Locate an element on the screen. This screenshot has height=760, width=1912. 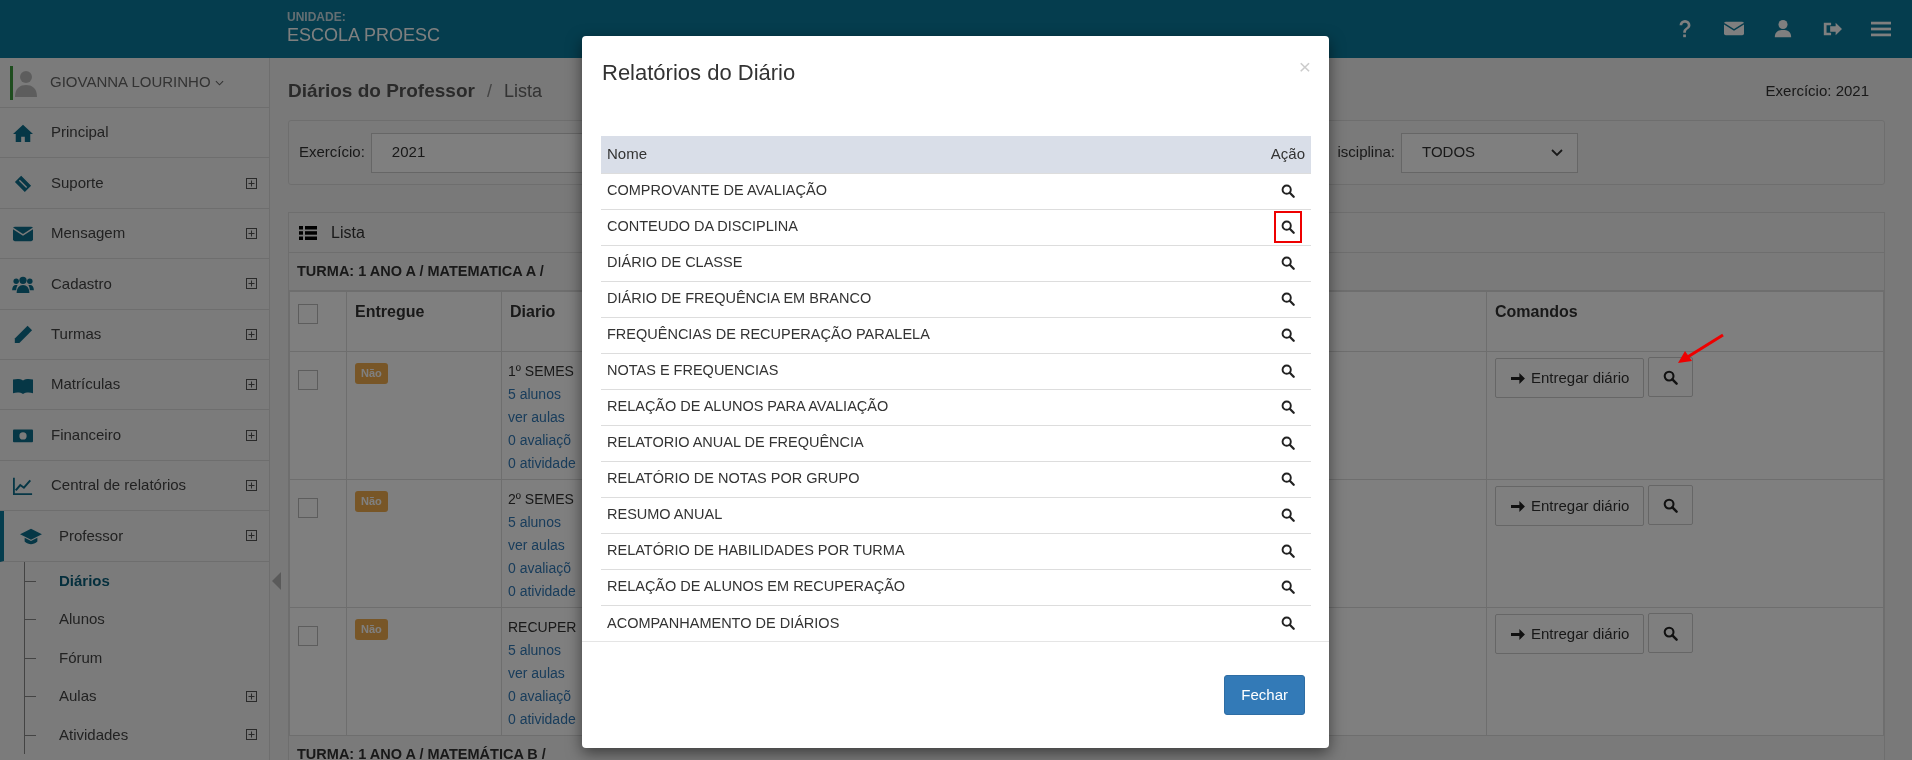
sidebar-item: Matrículas is located at coordinates (134, 385).